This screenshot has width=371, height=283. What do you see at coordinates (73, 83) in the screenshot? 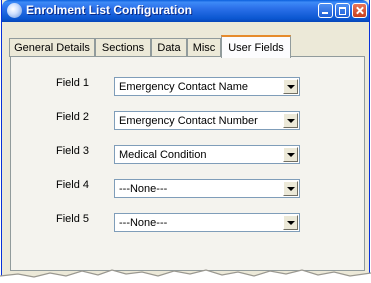
I see `field-1-label: Field 1` at bounding box center [73, 83].